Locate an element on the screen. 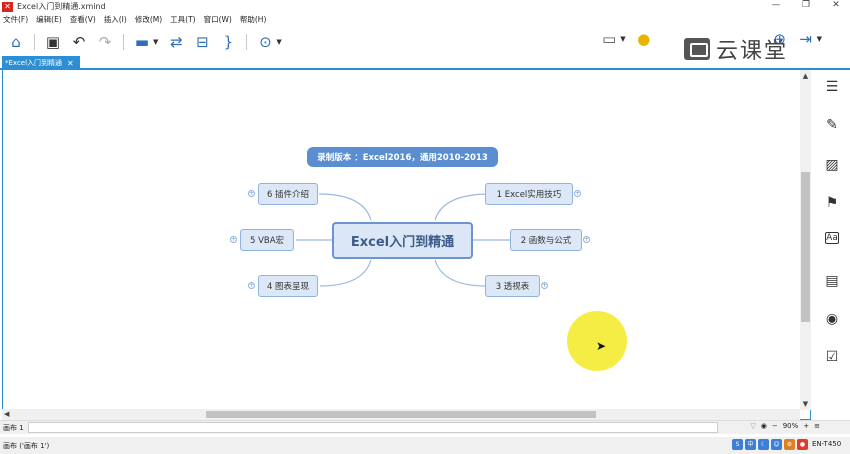 Image resolution: width=850 pixels, height=454 pixels. flag-icon: ⚑ is located at coordinates (832, 203).